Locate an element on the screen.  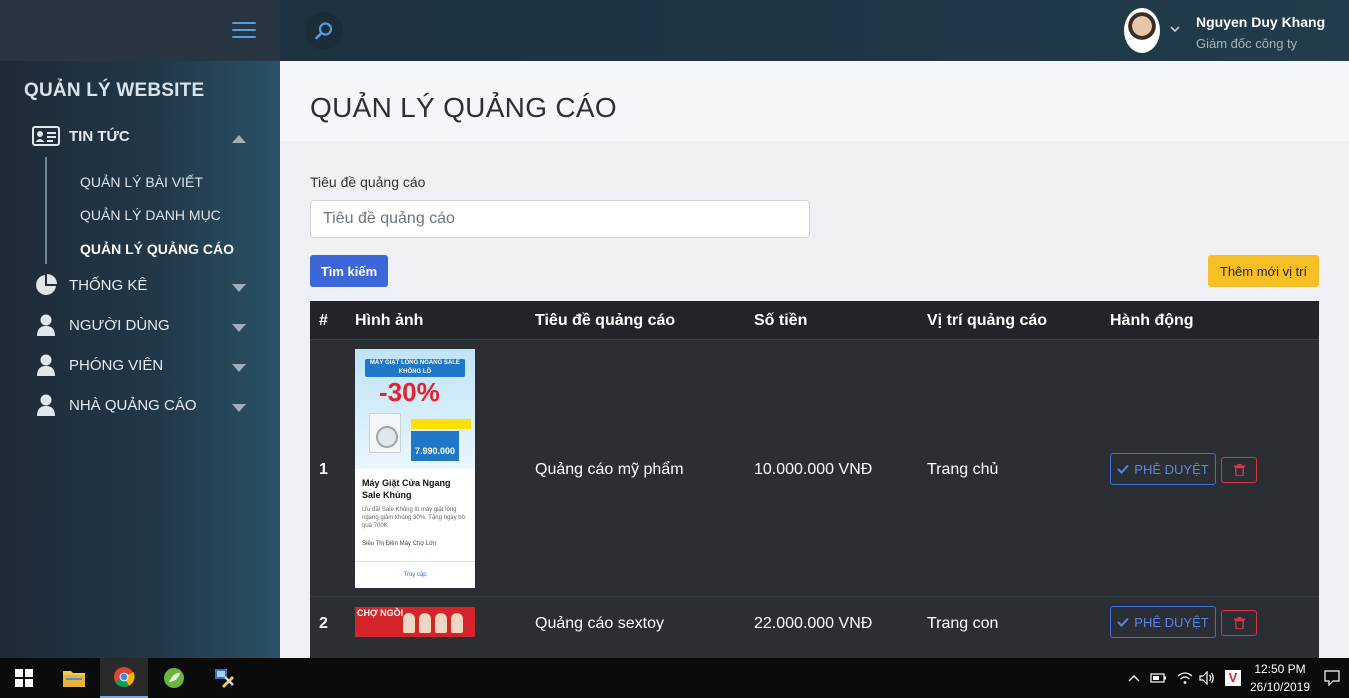
chrome-icon is located at coordinates (124, 678).